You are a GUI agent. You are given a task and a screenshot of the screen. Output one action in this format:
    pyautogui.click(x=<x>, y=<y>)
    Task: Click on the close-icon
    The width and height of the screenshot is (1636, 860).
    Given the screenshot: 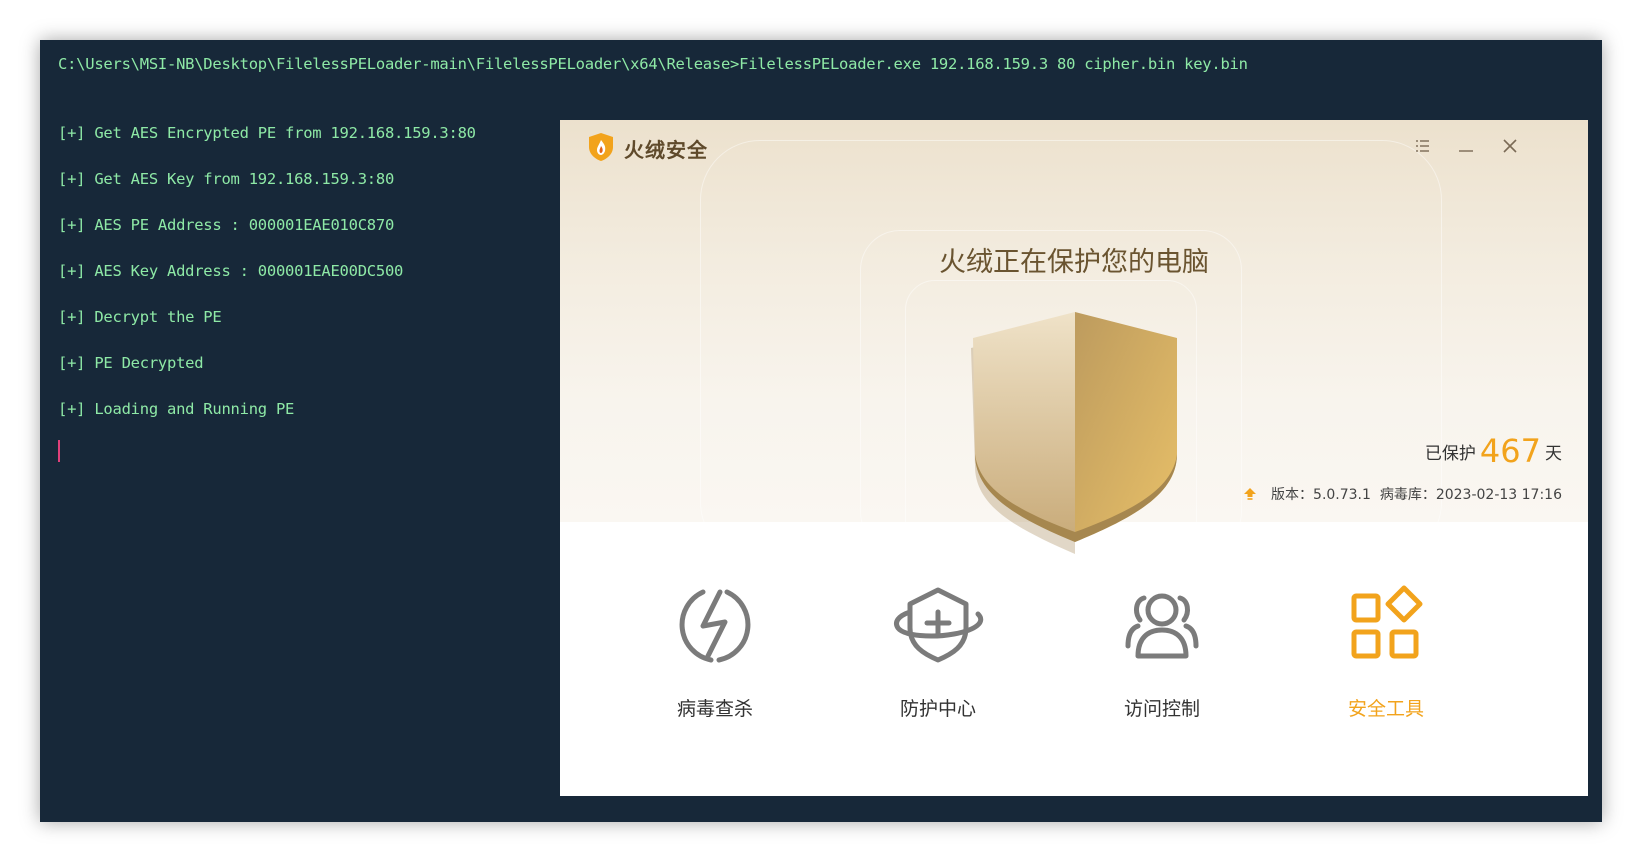 What is the action you would take?
    pyautogui.click(x=1510, y=146)
    